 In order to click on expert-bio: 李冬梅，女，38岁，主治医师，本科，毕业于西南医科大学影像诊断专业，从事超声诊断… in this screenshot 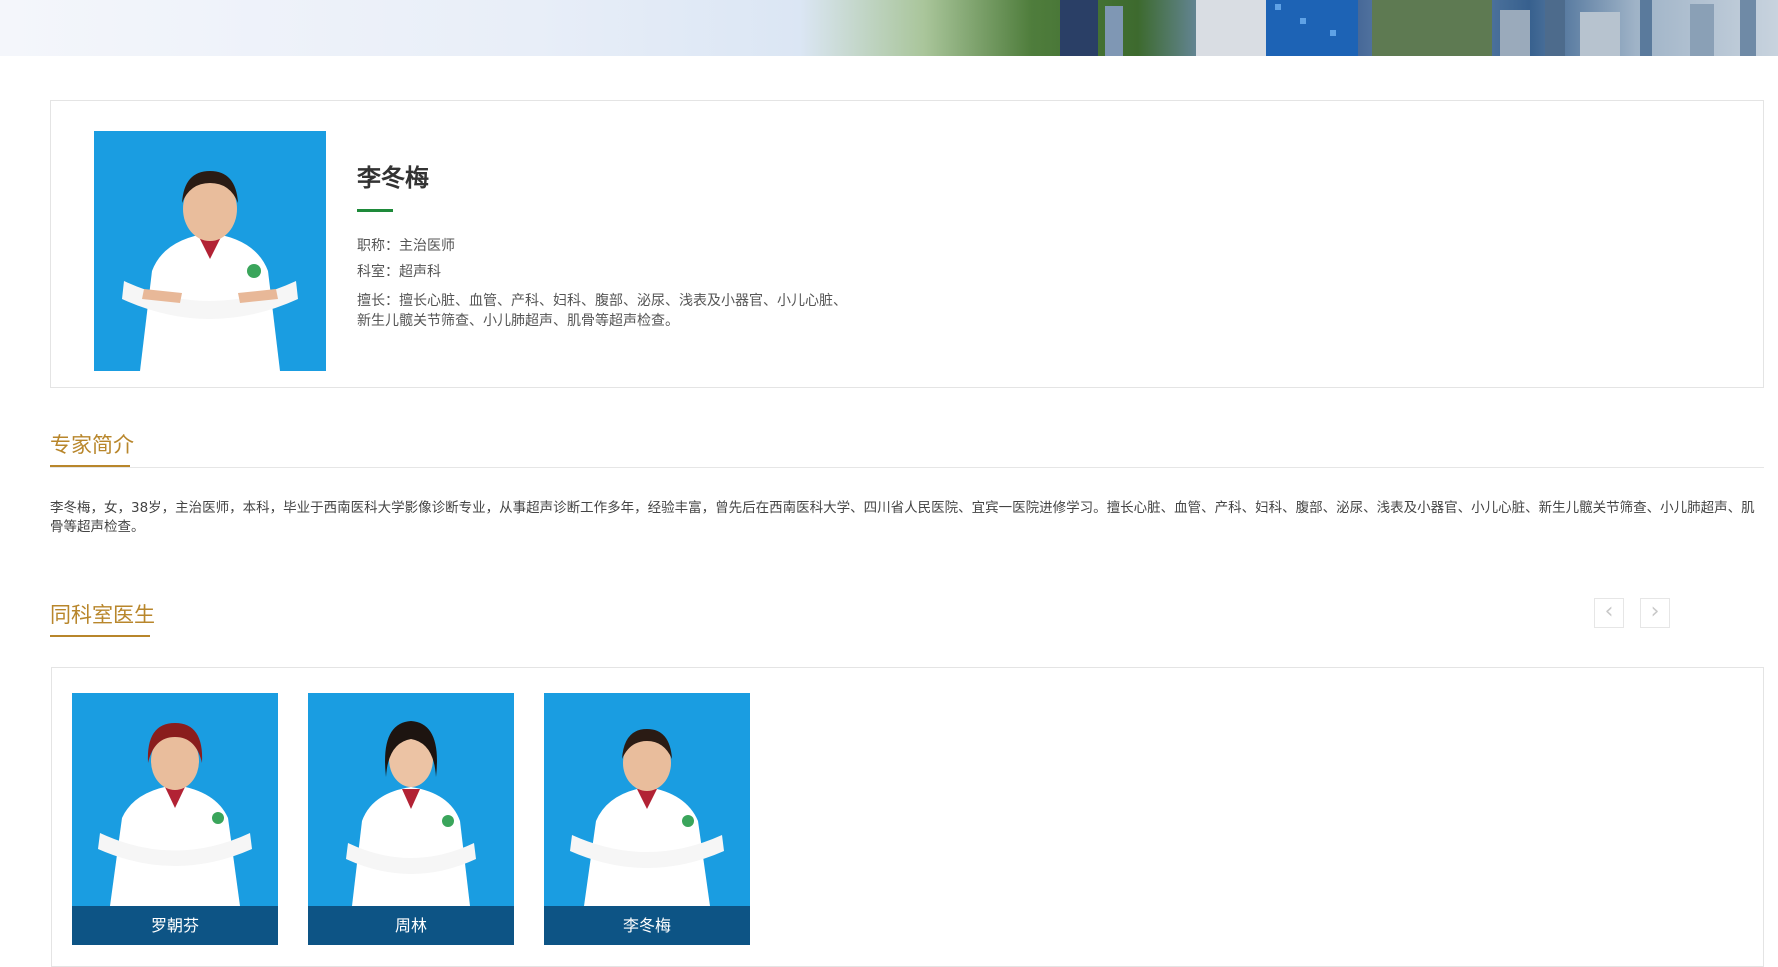, I will do `click(902, 517)`.